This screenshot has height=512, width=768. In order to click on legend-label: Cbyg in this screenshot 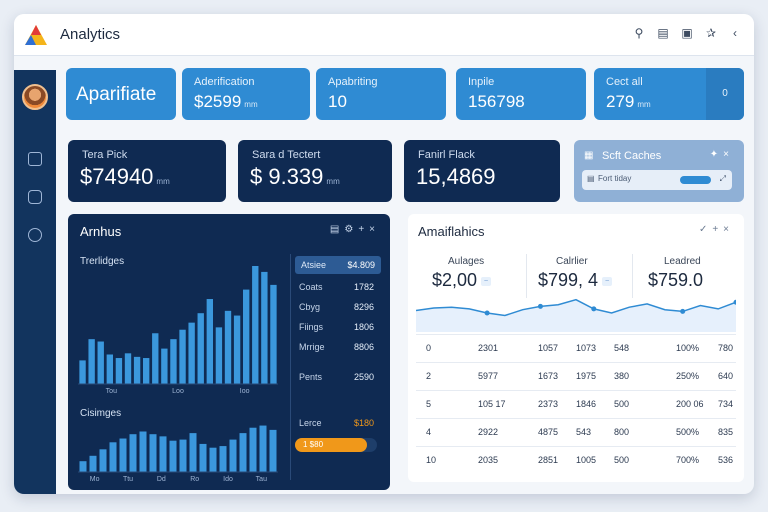, I will do `click(310, 307)`.